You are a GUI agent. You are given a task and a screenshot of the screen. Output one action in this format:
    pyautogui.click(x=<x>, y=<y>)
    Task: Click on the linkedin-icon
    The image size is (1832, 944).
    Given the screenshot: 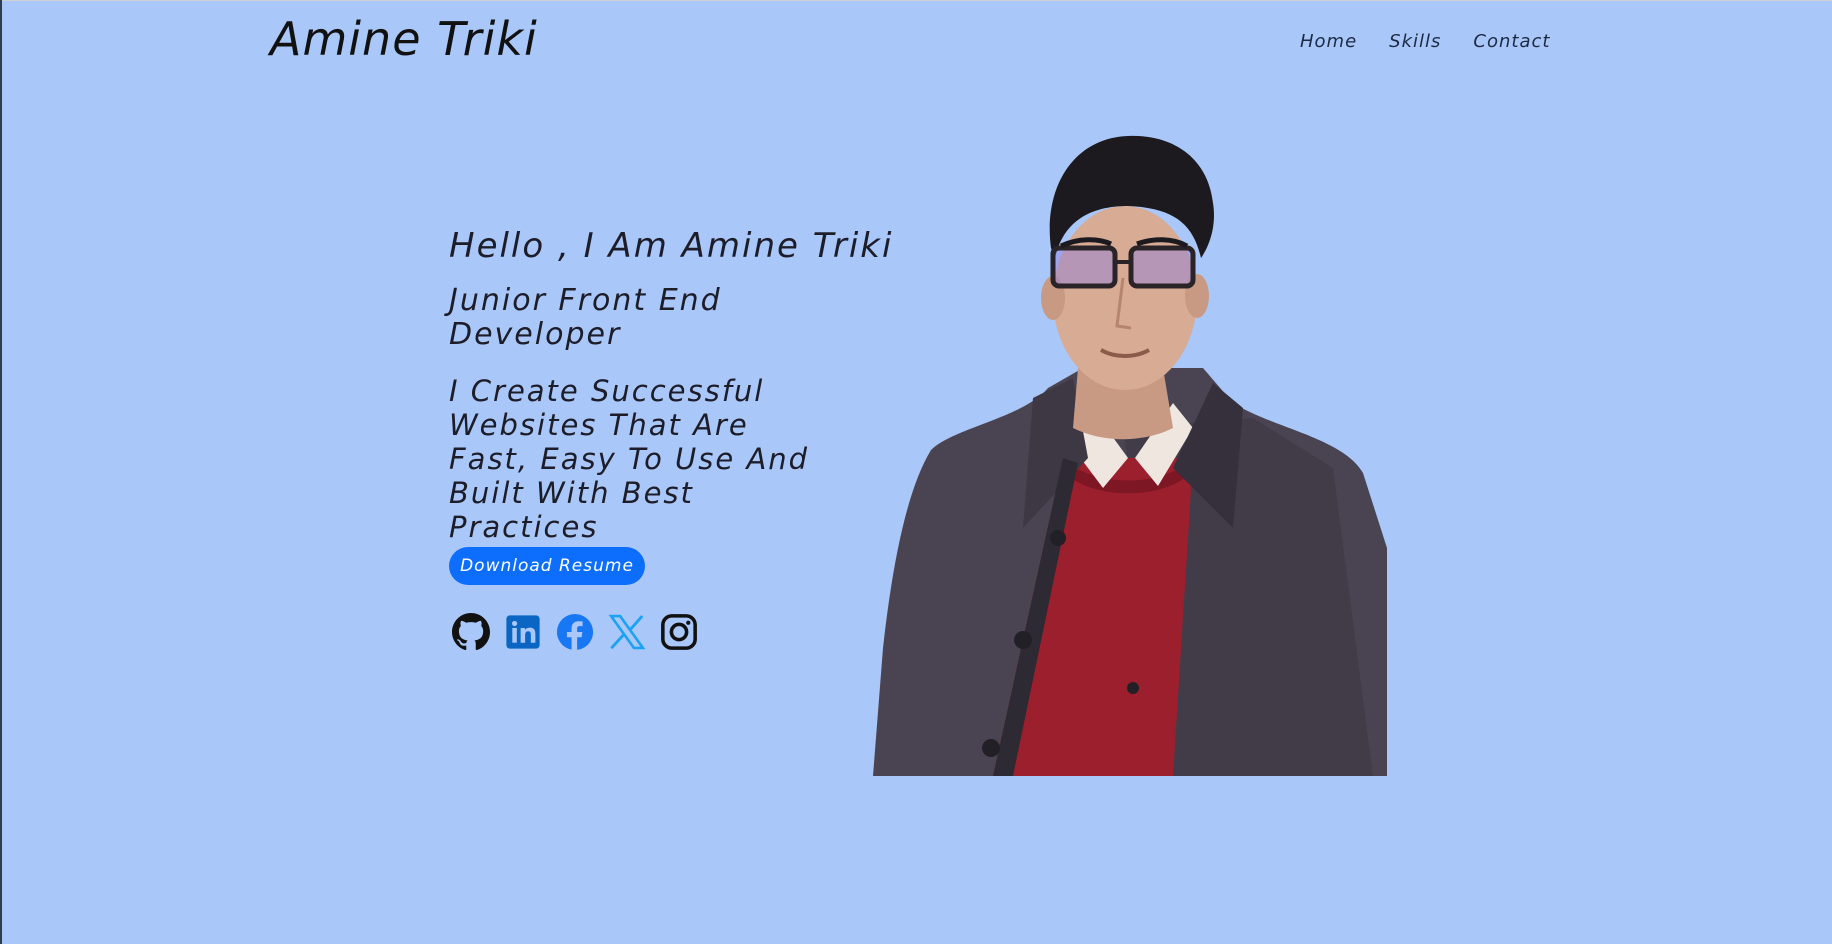 What is the action you would take?
    pyautogui.click(x=523, y=632)
    